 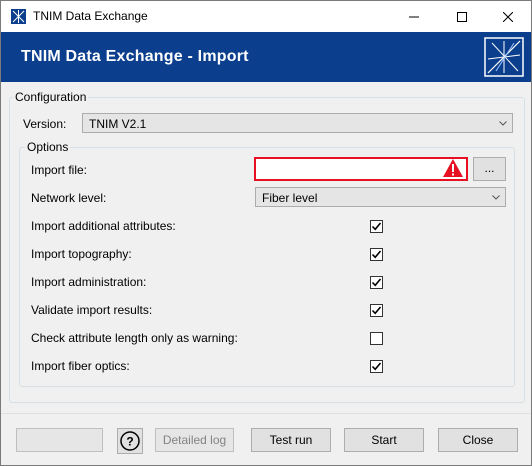 I want to click on start-button: Start, so click(x=384, y=440).